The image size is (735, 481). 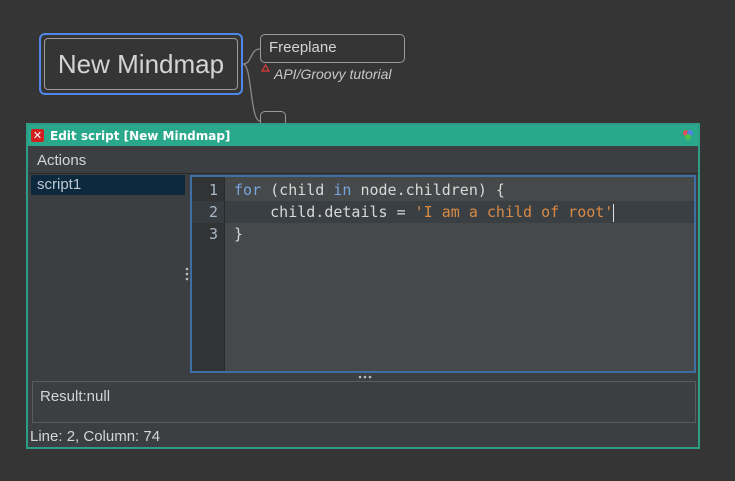 I want to click on code-line: }, so click(x=459, y=234).